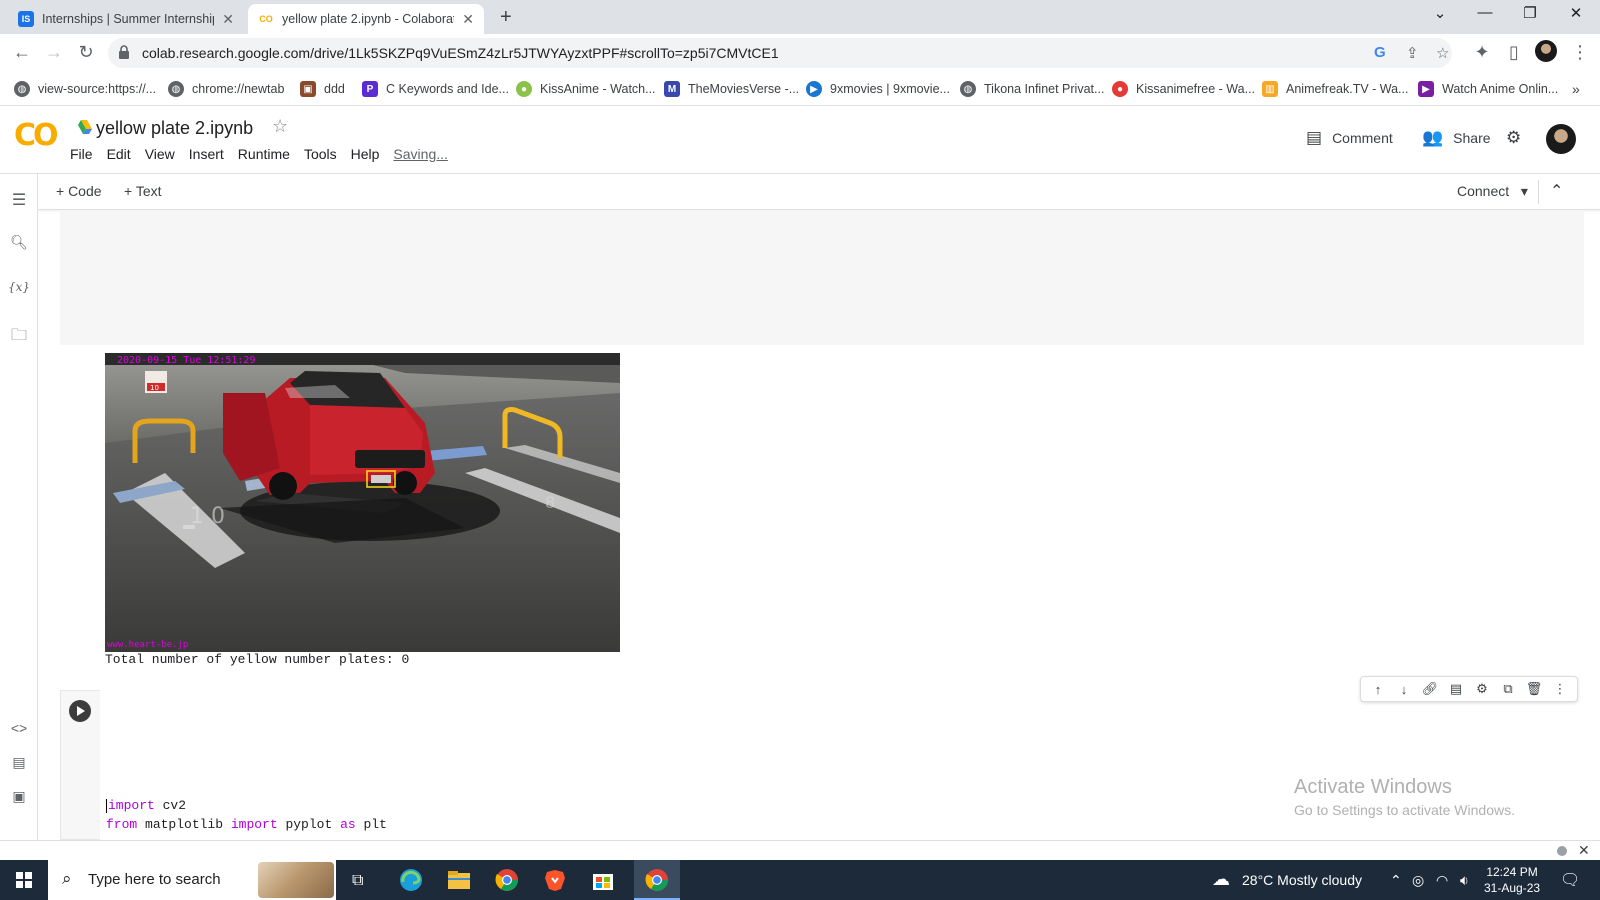 The height and width of the screenshot is (900, 1600). Describe the element at coordinates (1430, 689) in the screenshot. I see `link-icon: 🔗︎` at that location.